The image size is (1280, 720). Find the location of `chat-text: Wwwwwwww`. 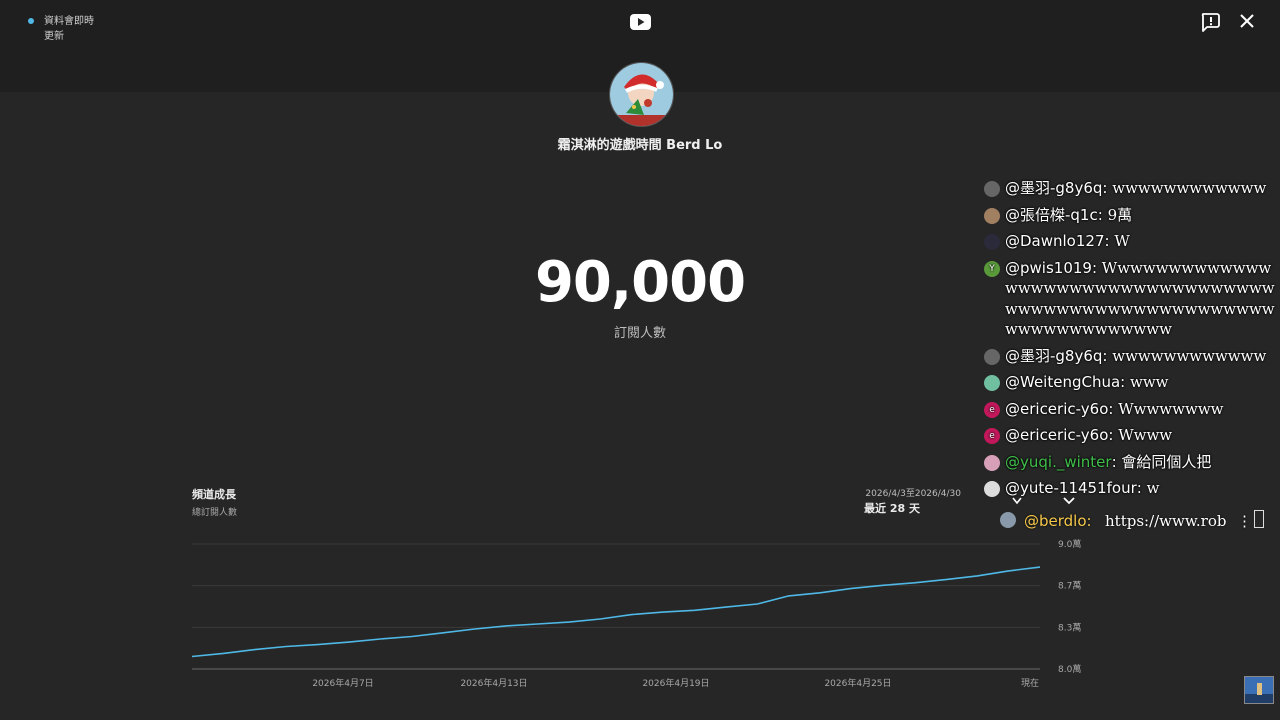

chat-text: Wwwwwwww is located at coordinates (1171, 408).